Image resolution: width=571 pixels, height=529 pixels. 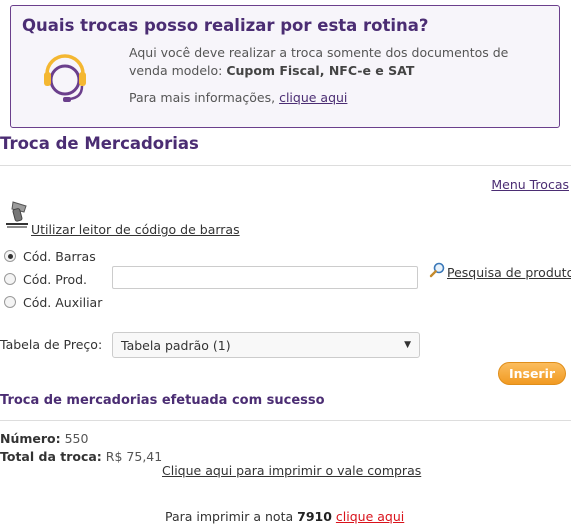 I want to click on headset-icon, so click(x=65, y=78).